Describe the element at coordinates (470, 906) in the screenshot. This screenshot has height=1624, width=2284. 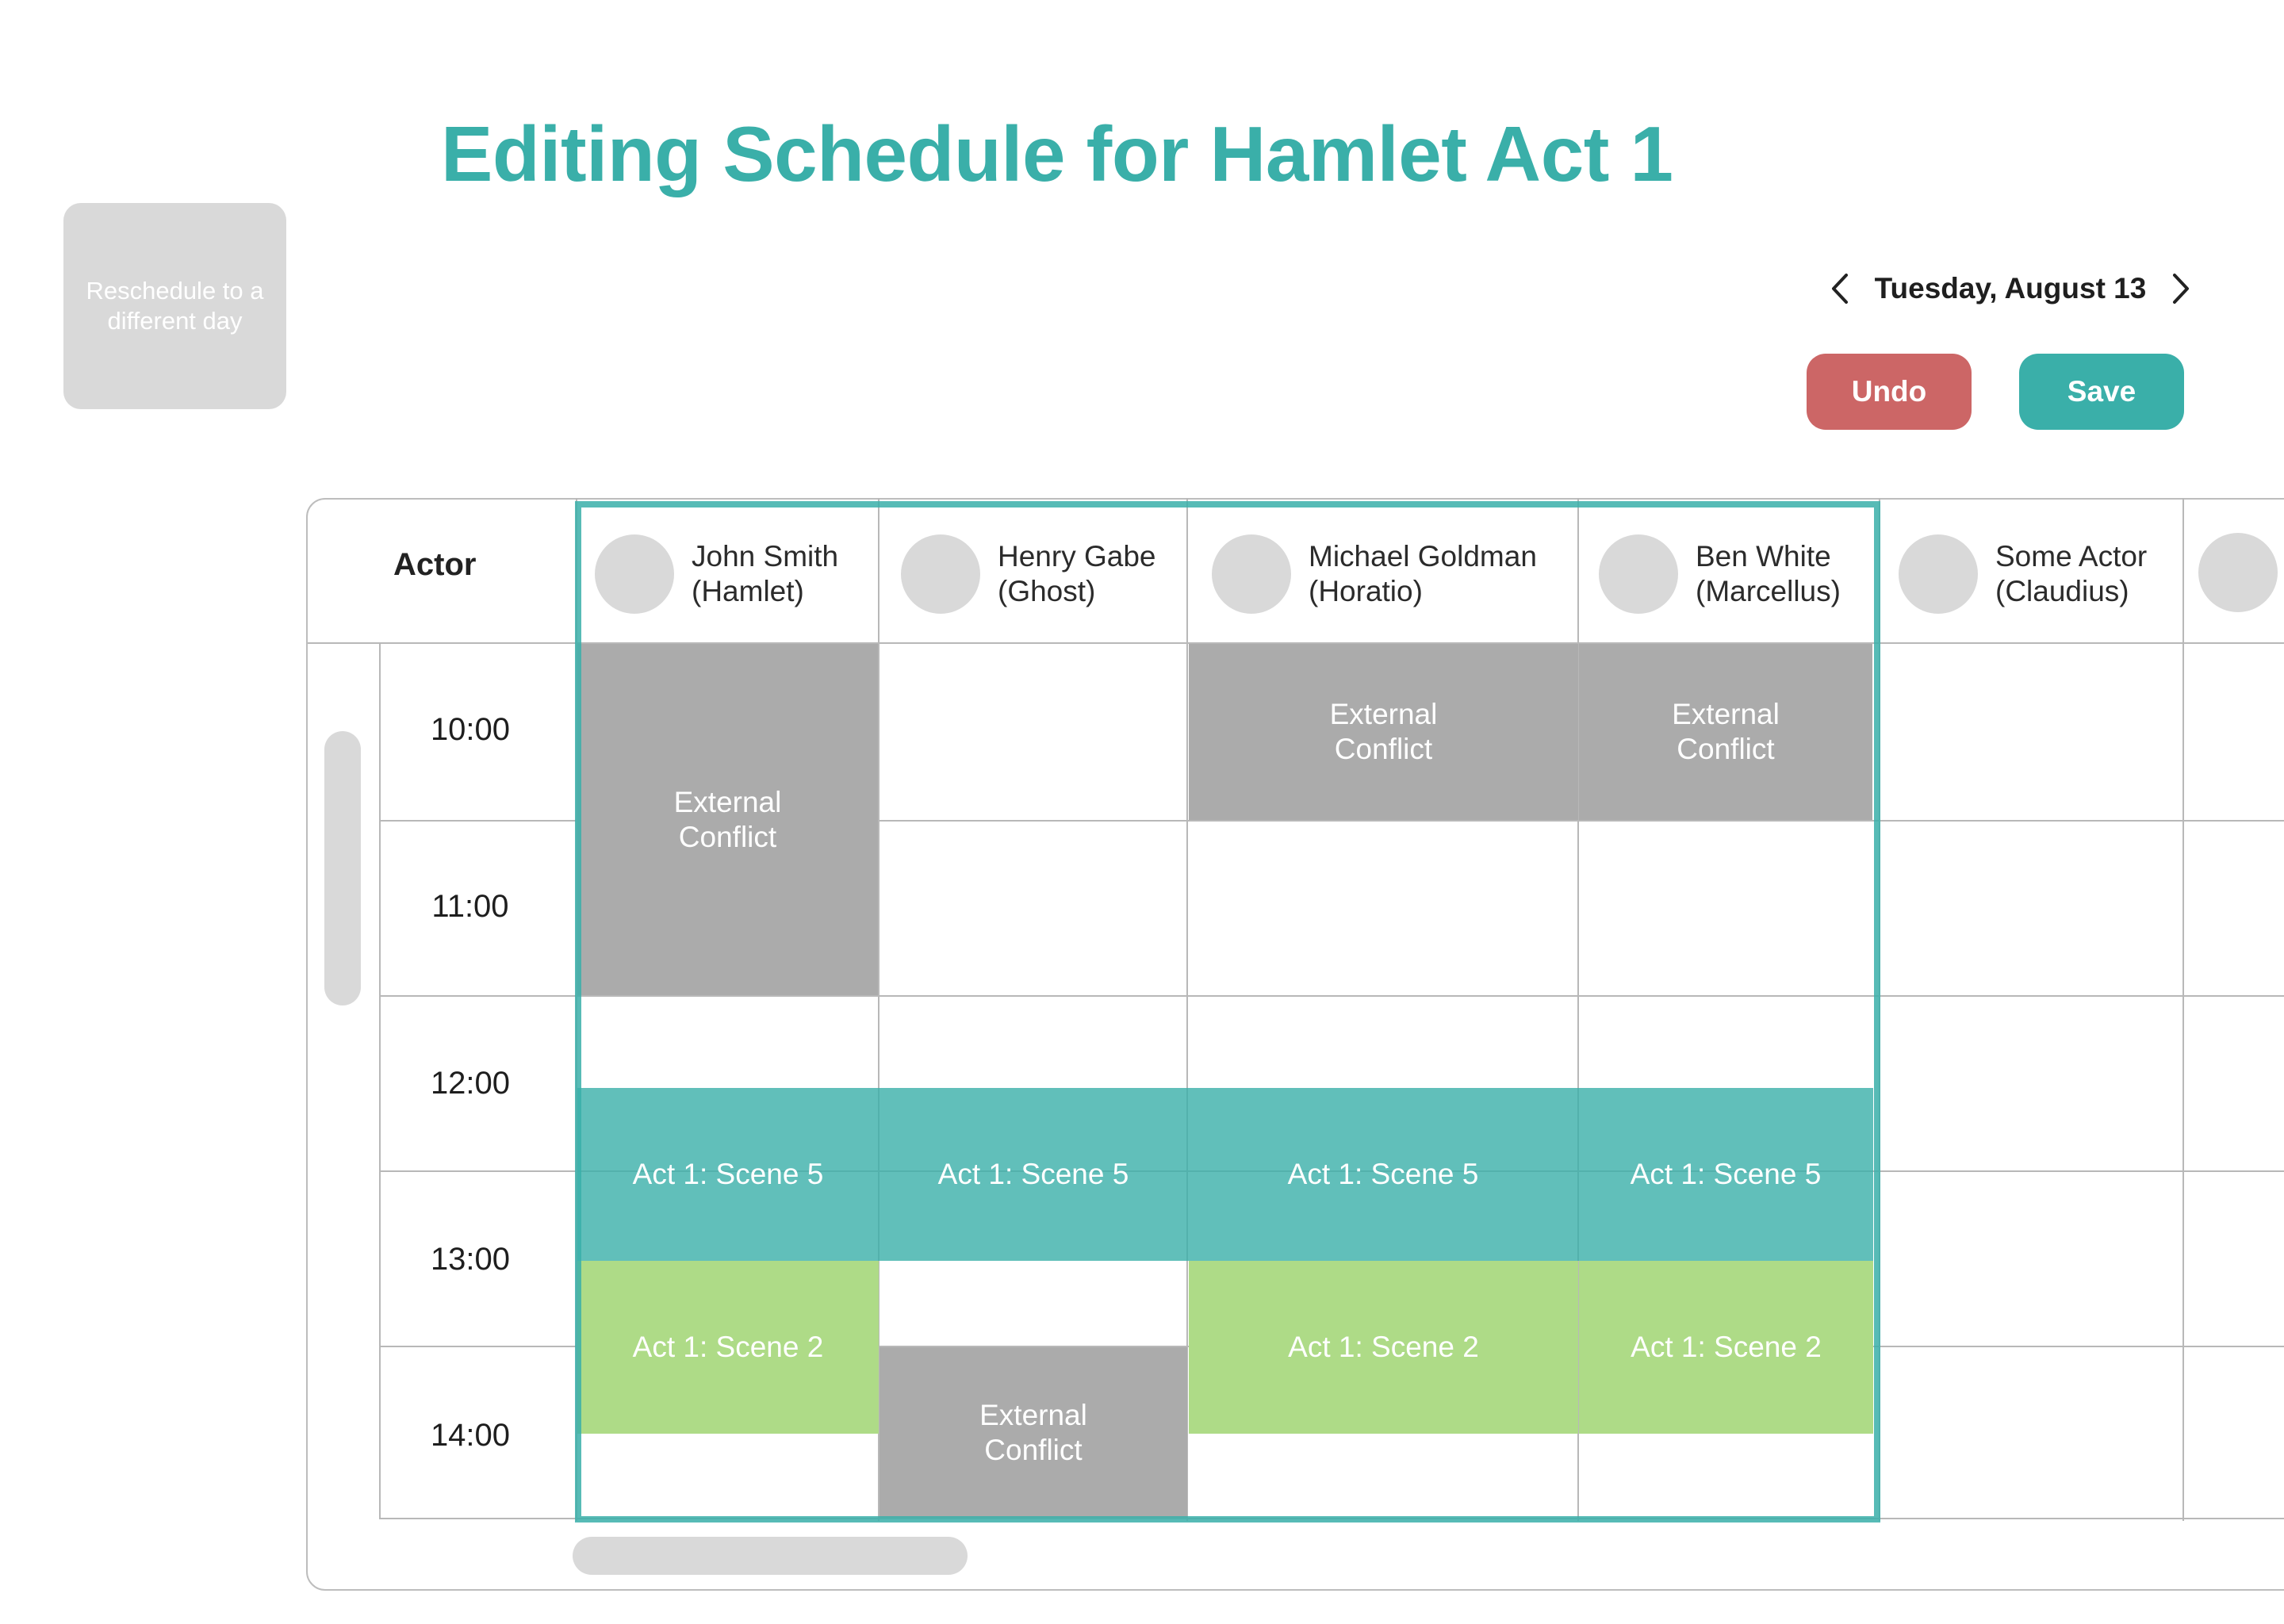
I see `time-label: 11:00` at that location.